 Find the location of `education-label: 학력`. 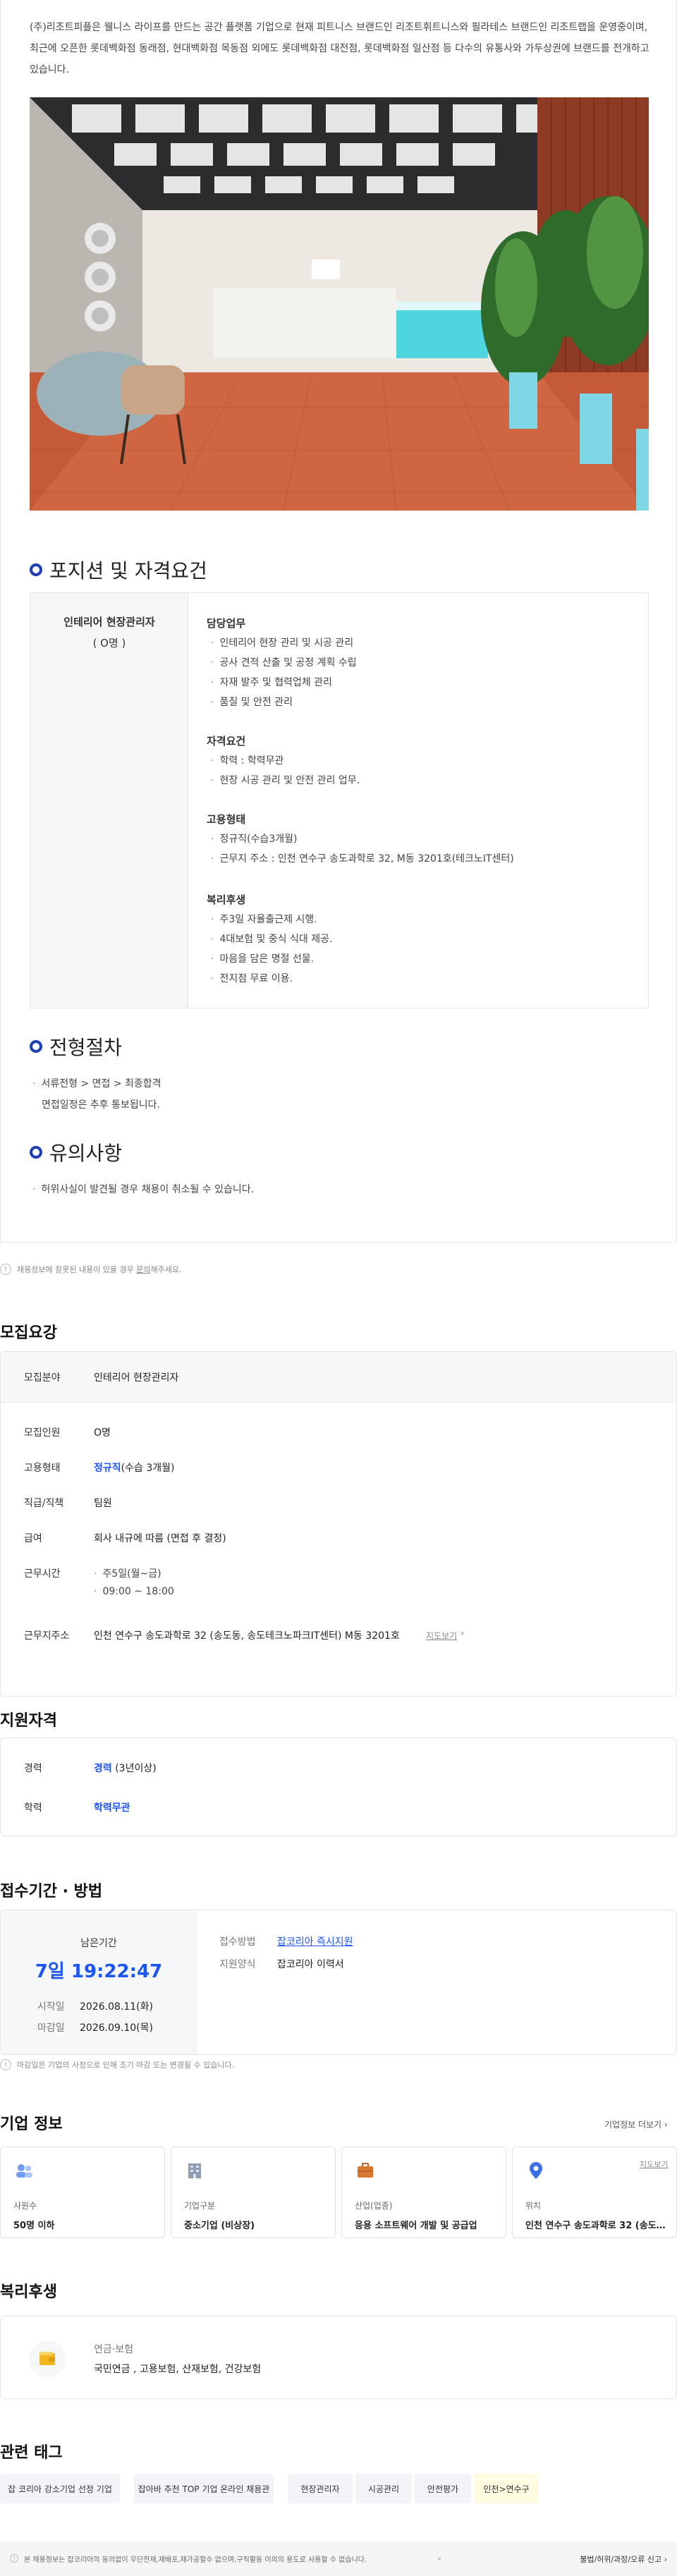

education-label: 학력 is located at coordinates (33, 1808).